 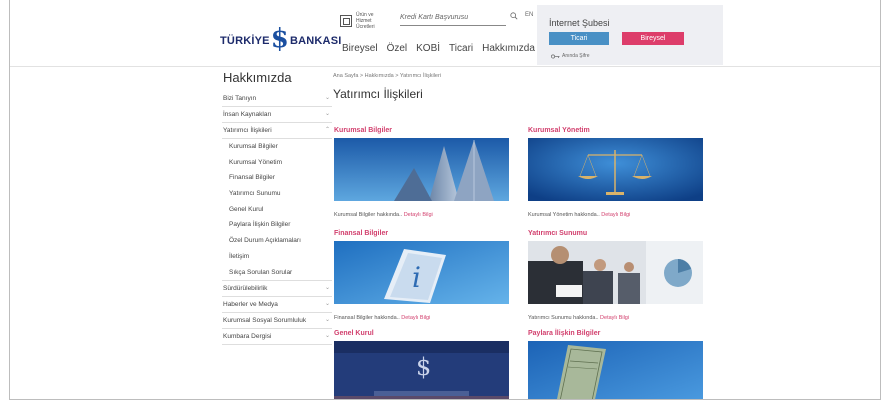 I want to click on logo-symbol: $, so click(x=279, y=39).